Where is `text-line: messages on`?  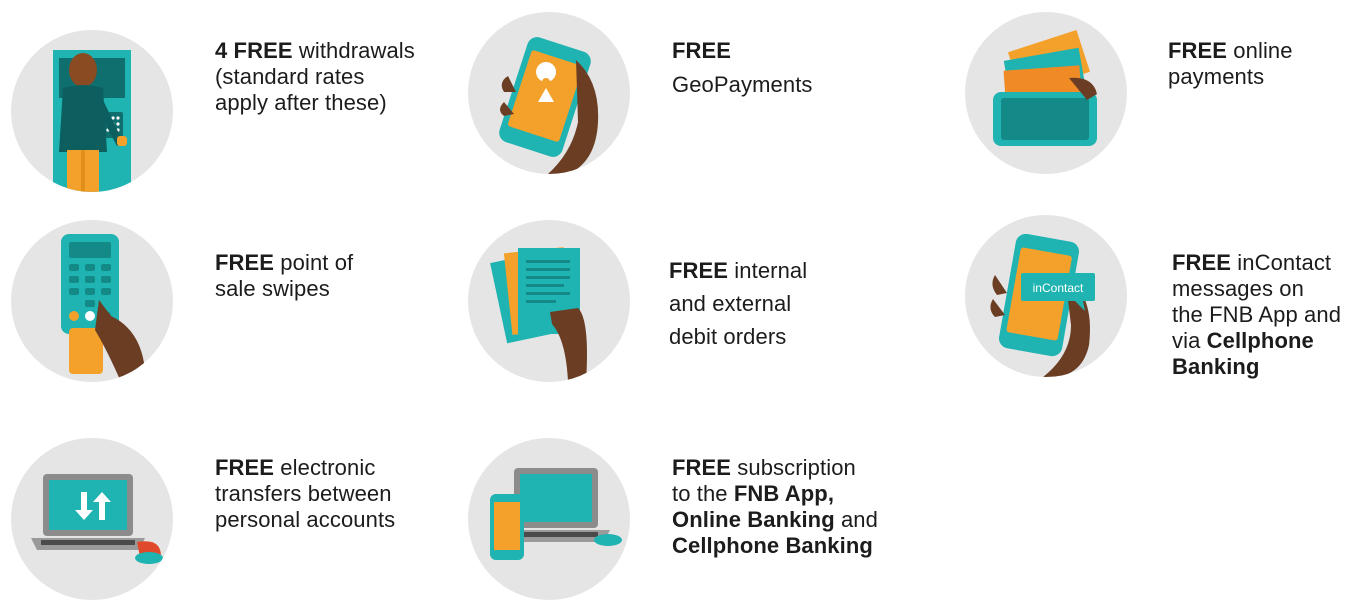 text-line: messages on is located at coordinates (1270, 289).